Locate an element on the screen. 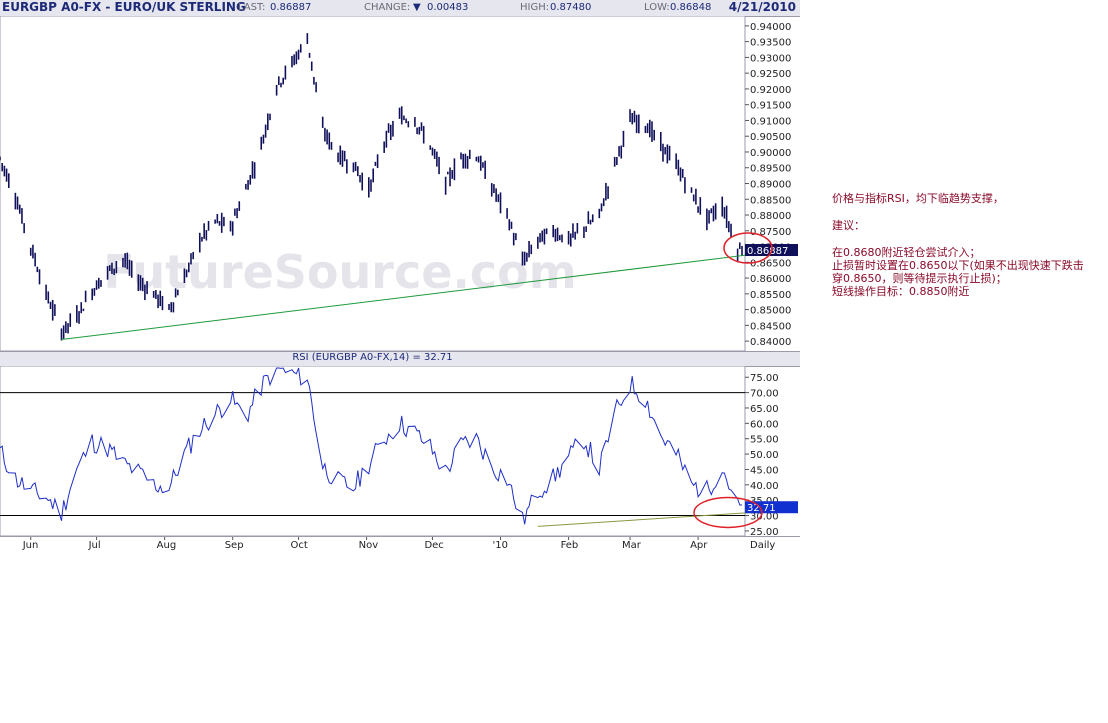  price-tick-label: 0.90000 is located at coordinates (770, 153).